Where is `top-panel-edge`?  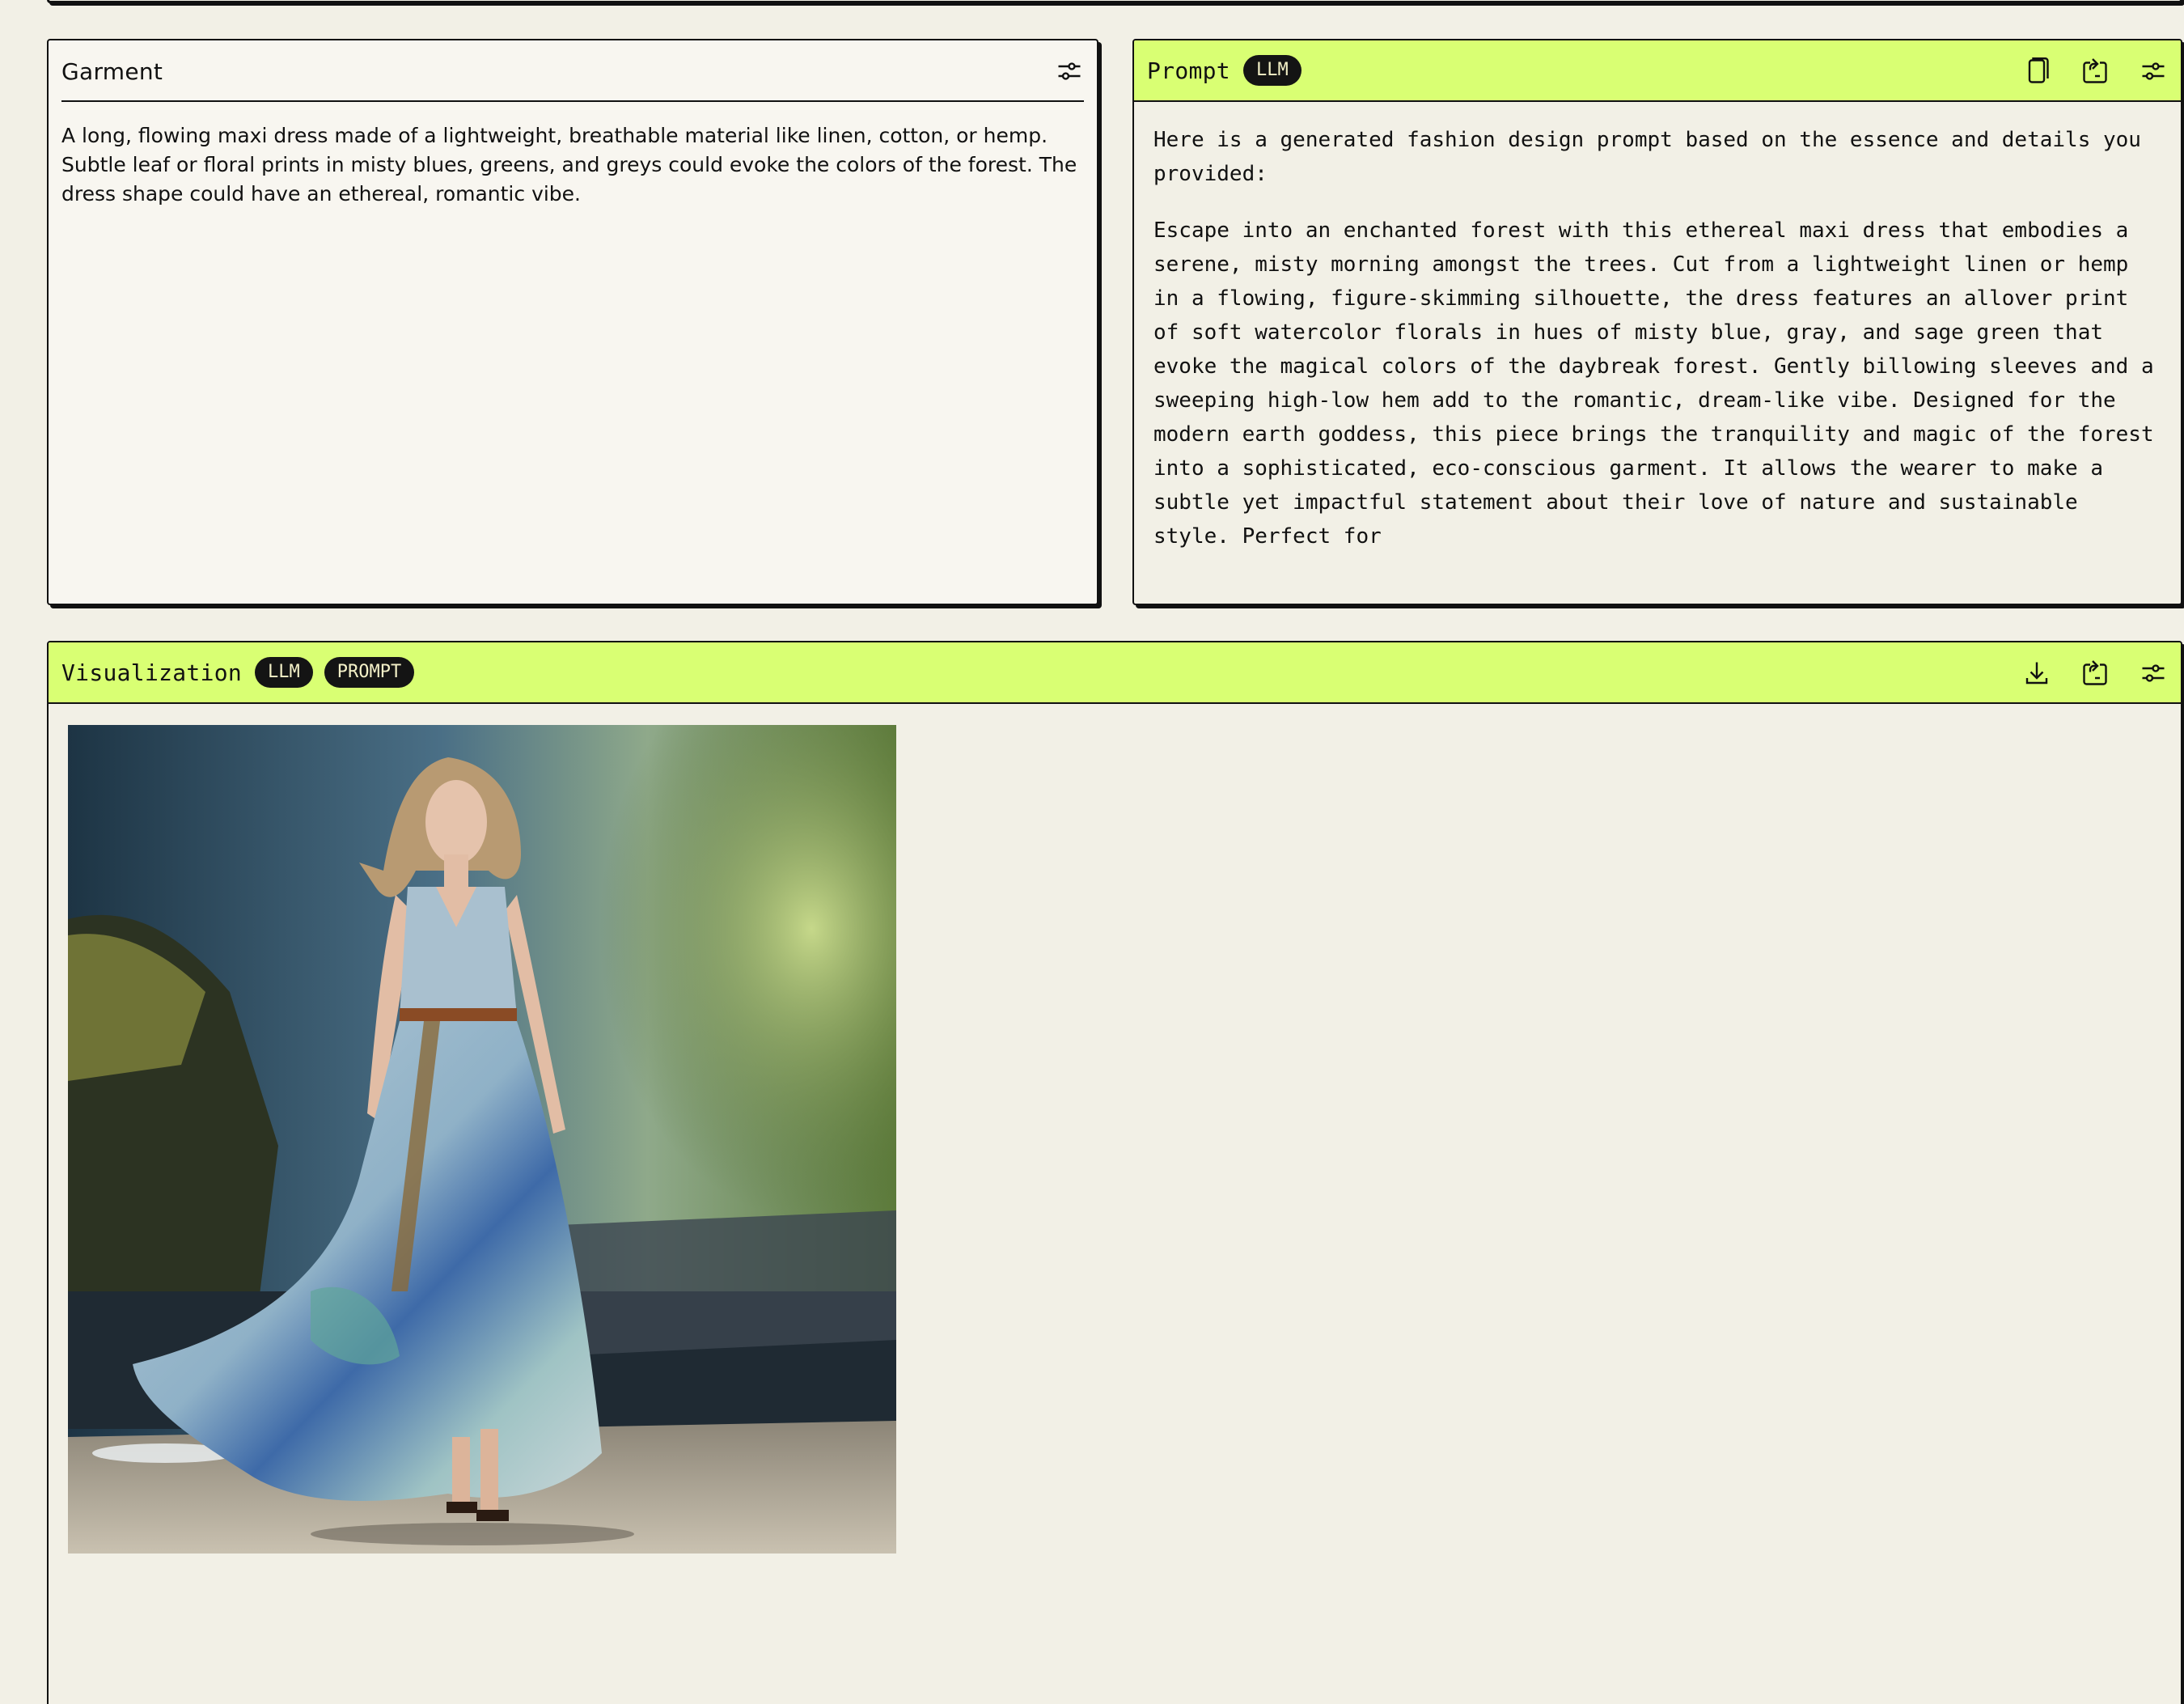 top-panel-edge is located at coordinates (1114, 2).